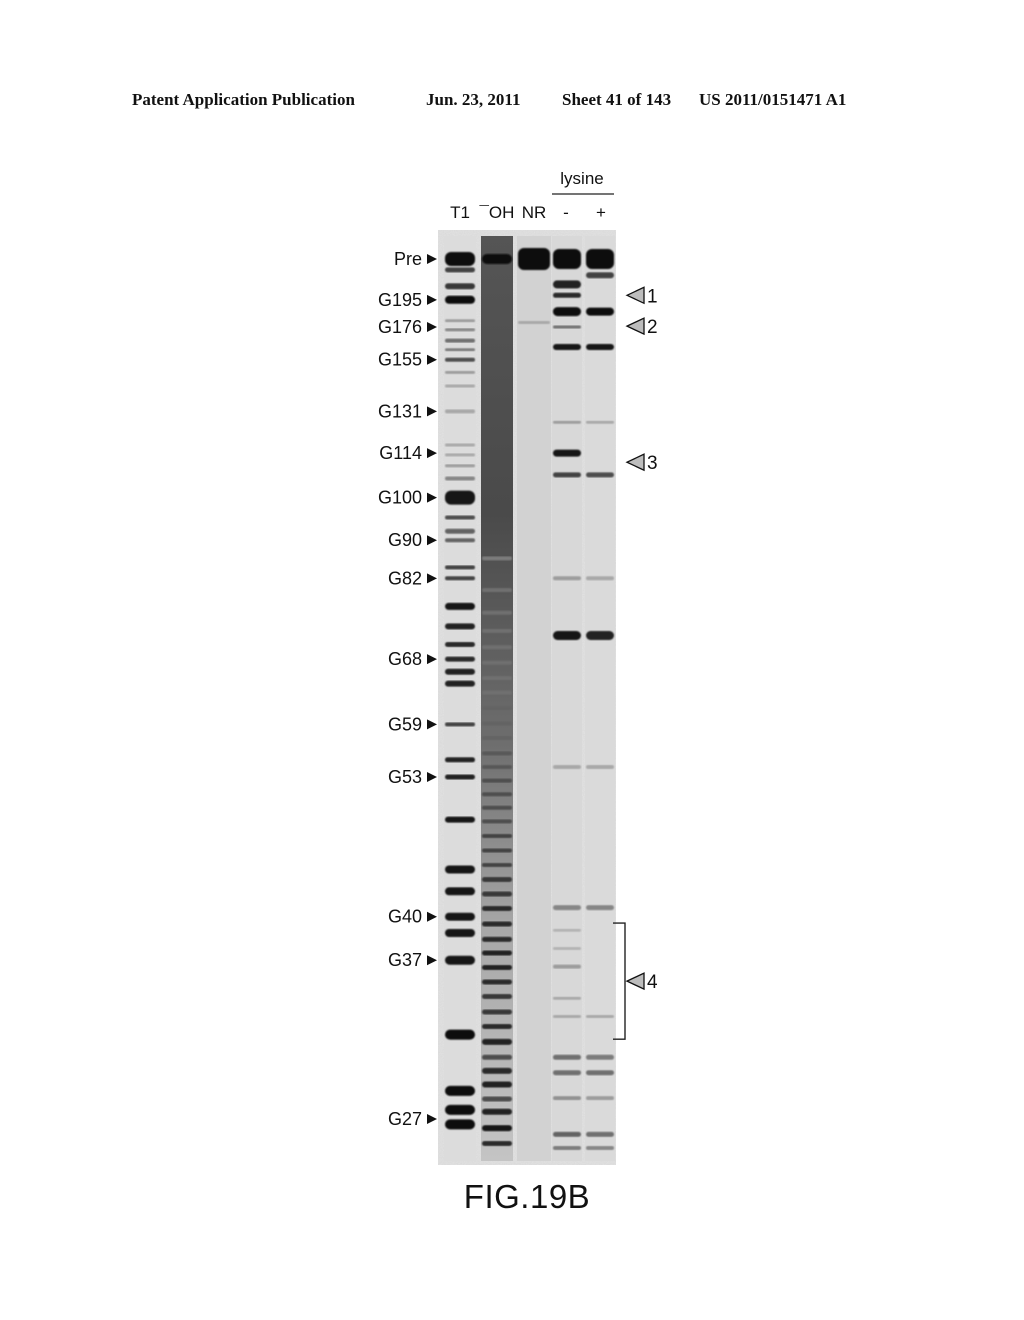 This screenshot has height=1320, width=1024. What do you see at coordinates (400, 327) in the screenshot?
I see `marker-label: G176` at bounding box center [400, 327].